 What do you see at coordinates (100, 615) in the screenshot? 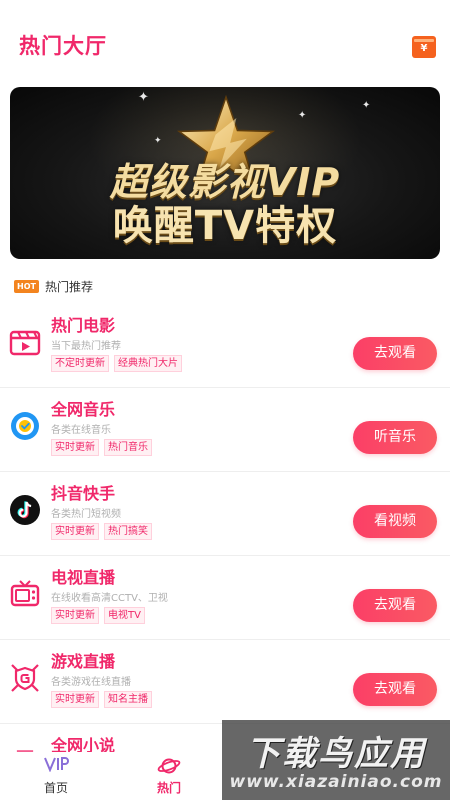
I see `item-tags: 实时更新 电视TV` at bounding box center [100, 615].